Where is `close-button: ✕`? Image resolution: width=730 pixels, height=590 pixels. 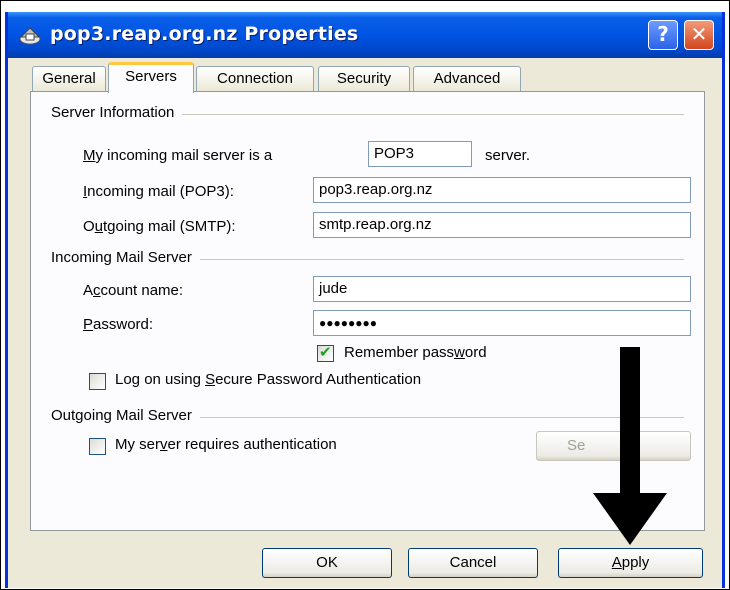
close-button: ✕ is located at coordinates (699, 35).